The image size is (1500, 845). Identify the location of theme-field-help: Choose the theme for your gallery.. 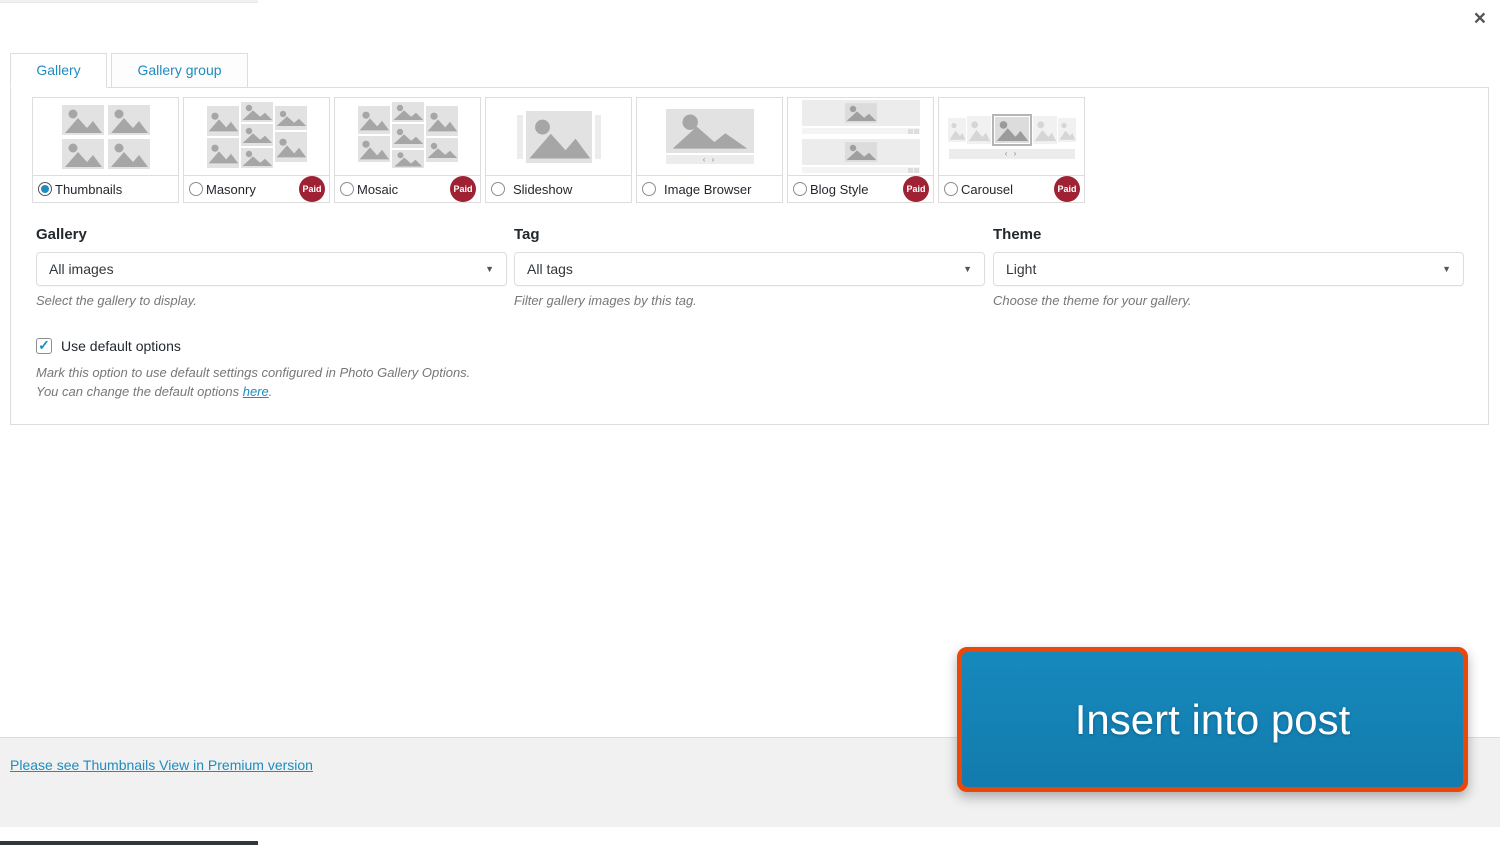
(1092, 300).